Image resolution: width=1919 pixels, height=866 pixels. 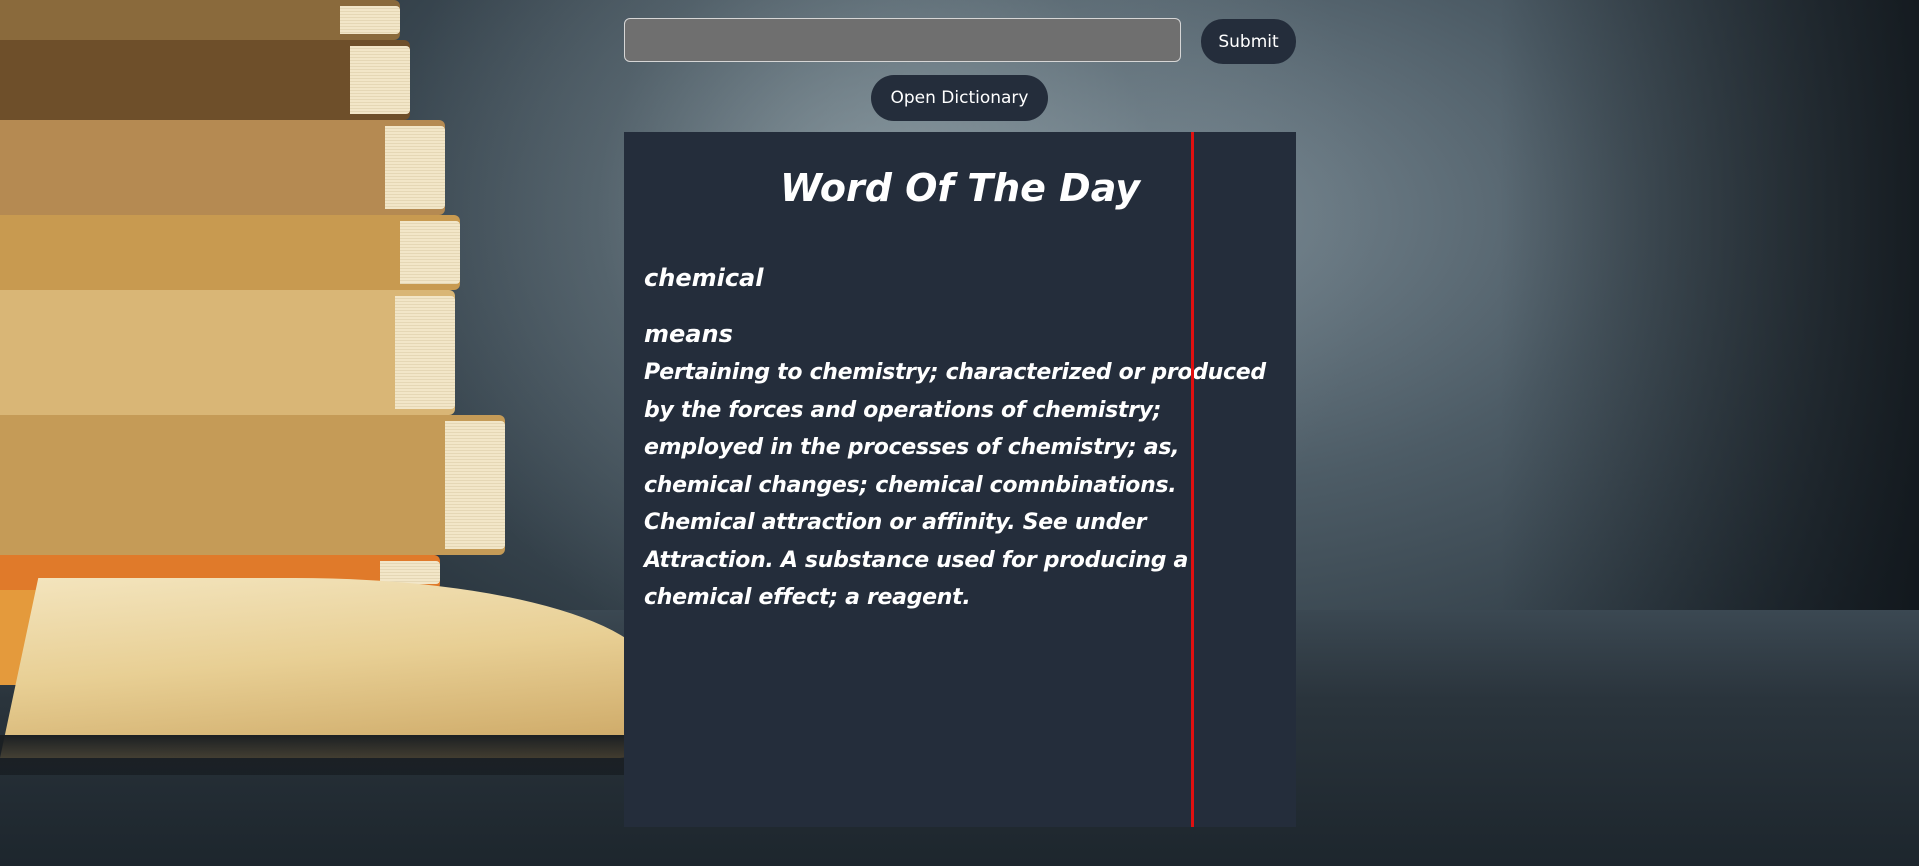 I want to click on word-of-the-day-word: chemical, so click(x=704, y=278).